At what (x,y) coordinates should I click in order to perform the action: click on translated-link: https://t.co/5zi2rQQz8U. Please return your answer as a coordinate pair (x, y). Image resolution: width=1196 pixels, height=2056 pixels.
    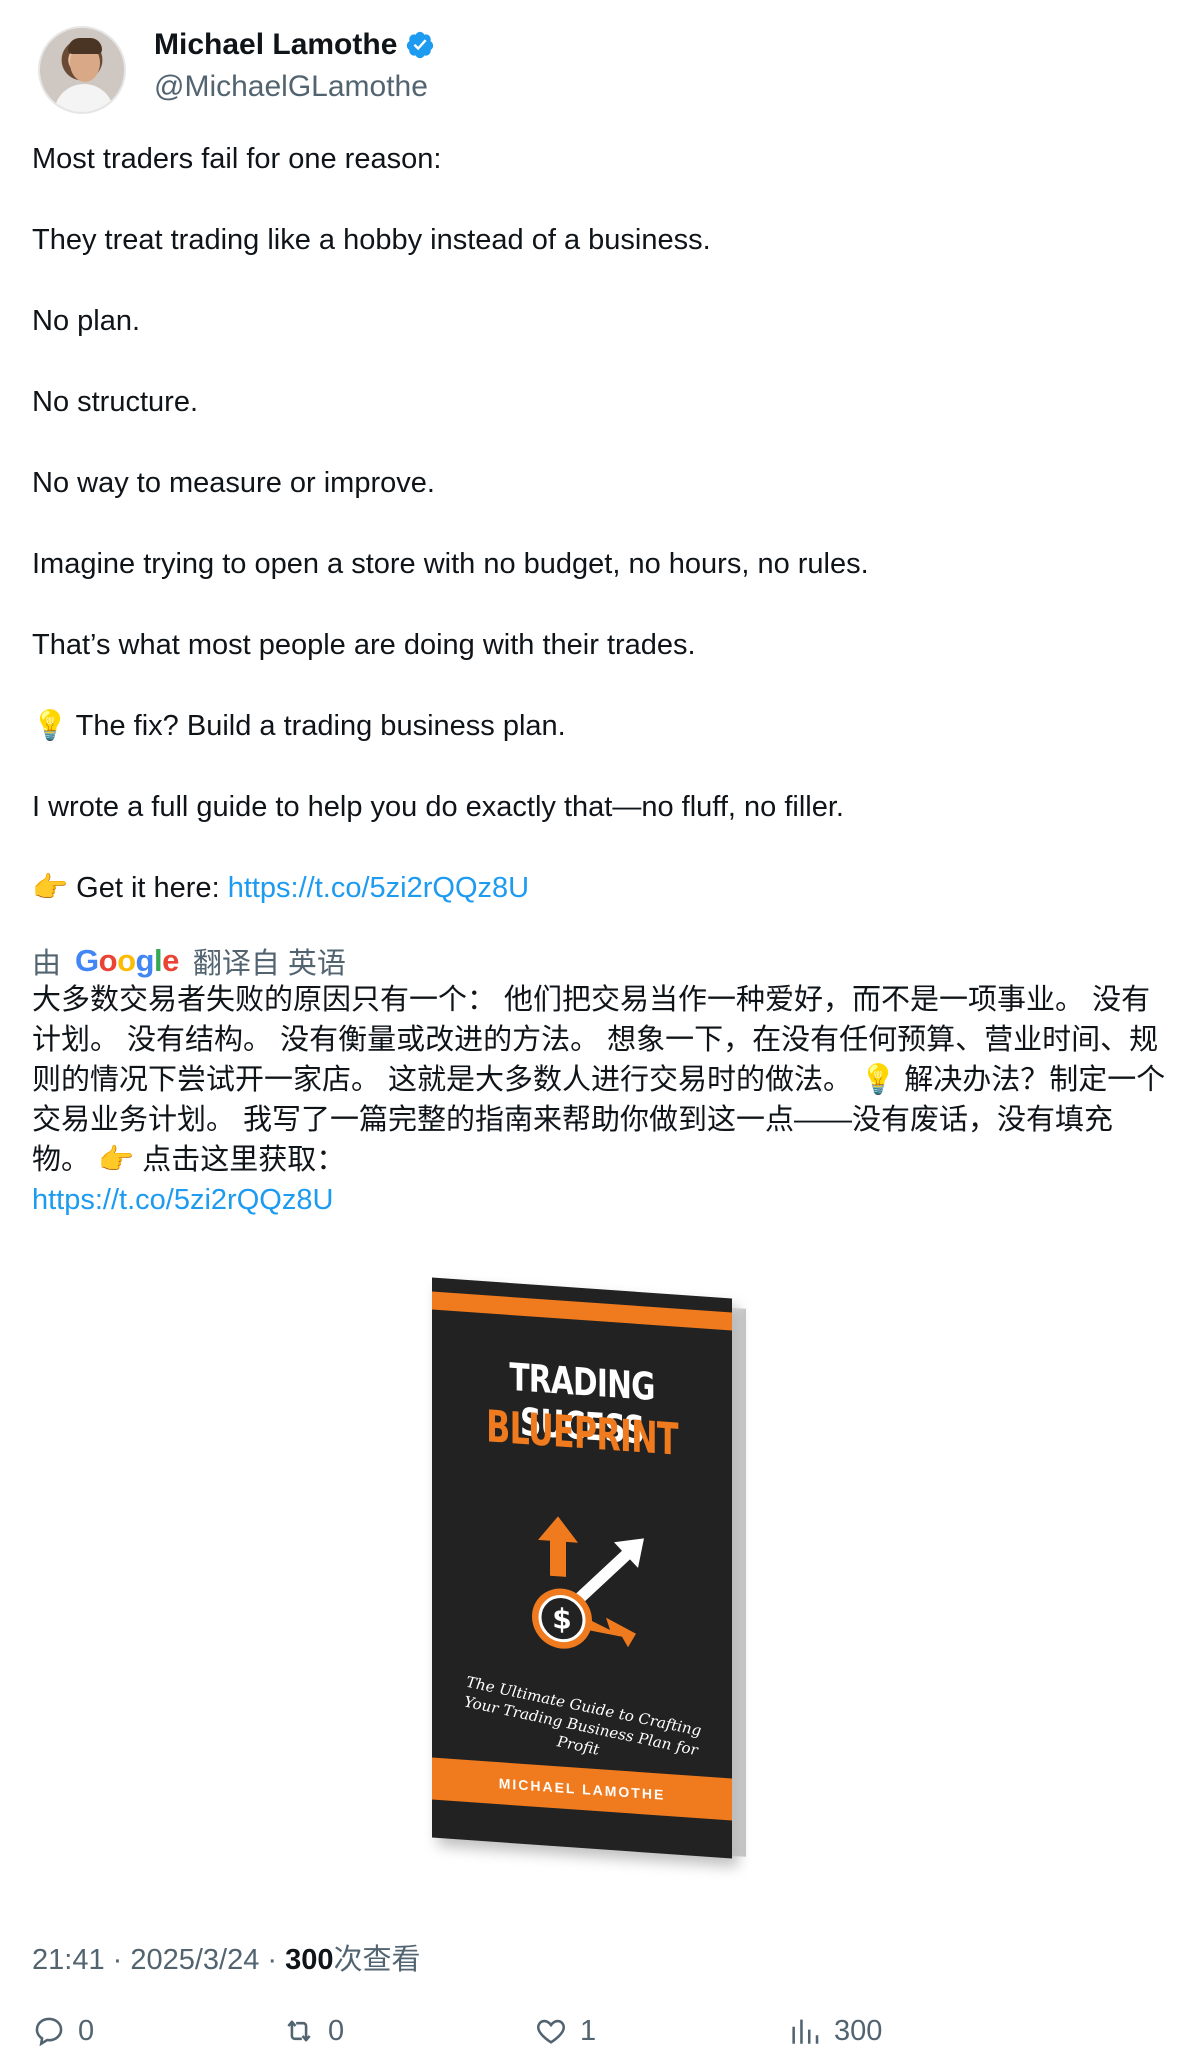
    Looking at the image, I should click on (182, 1200).